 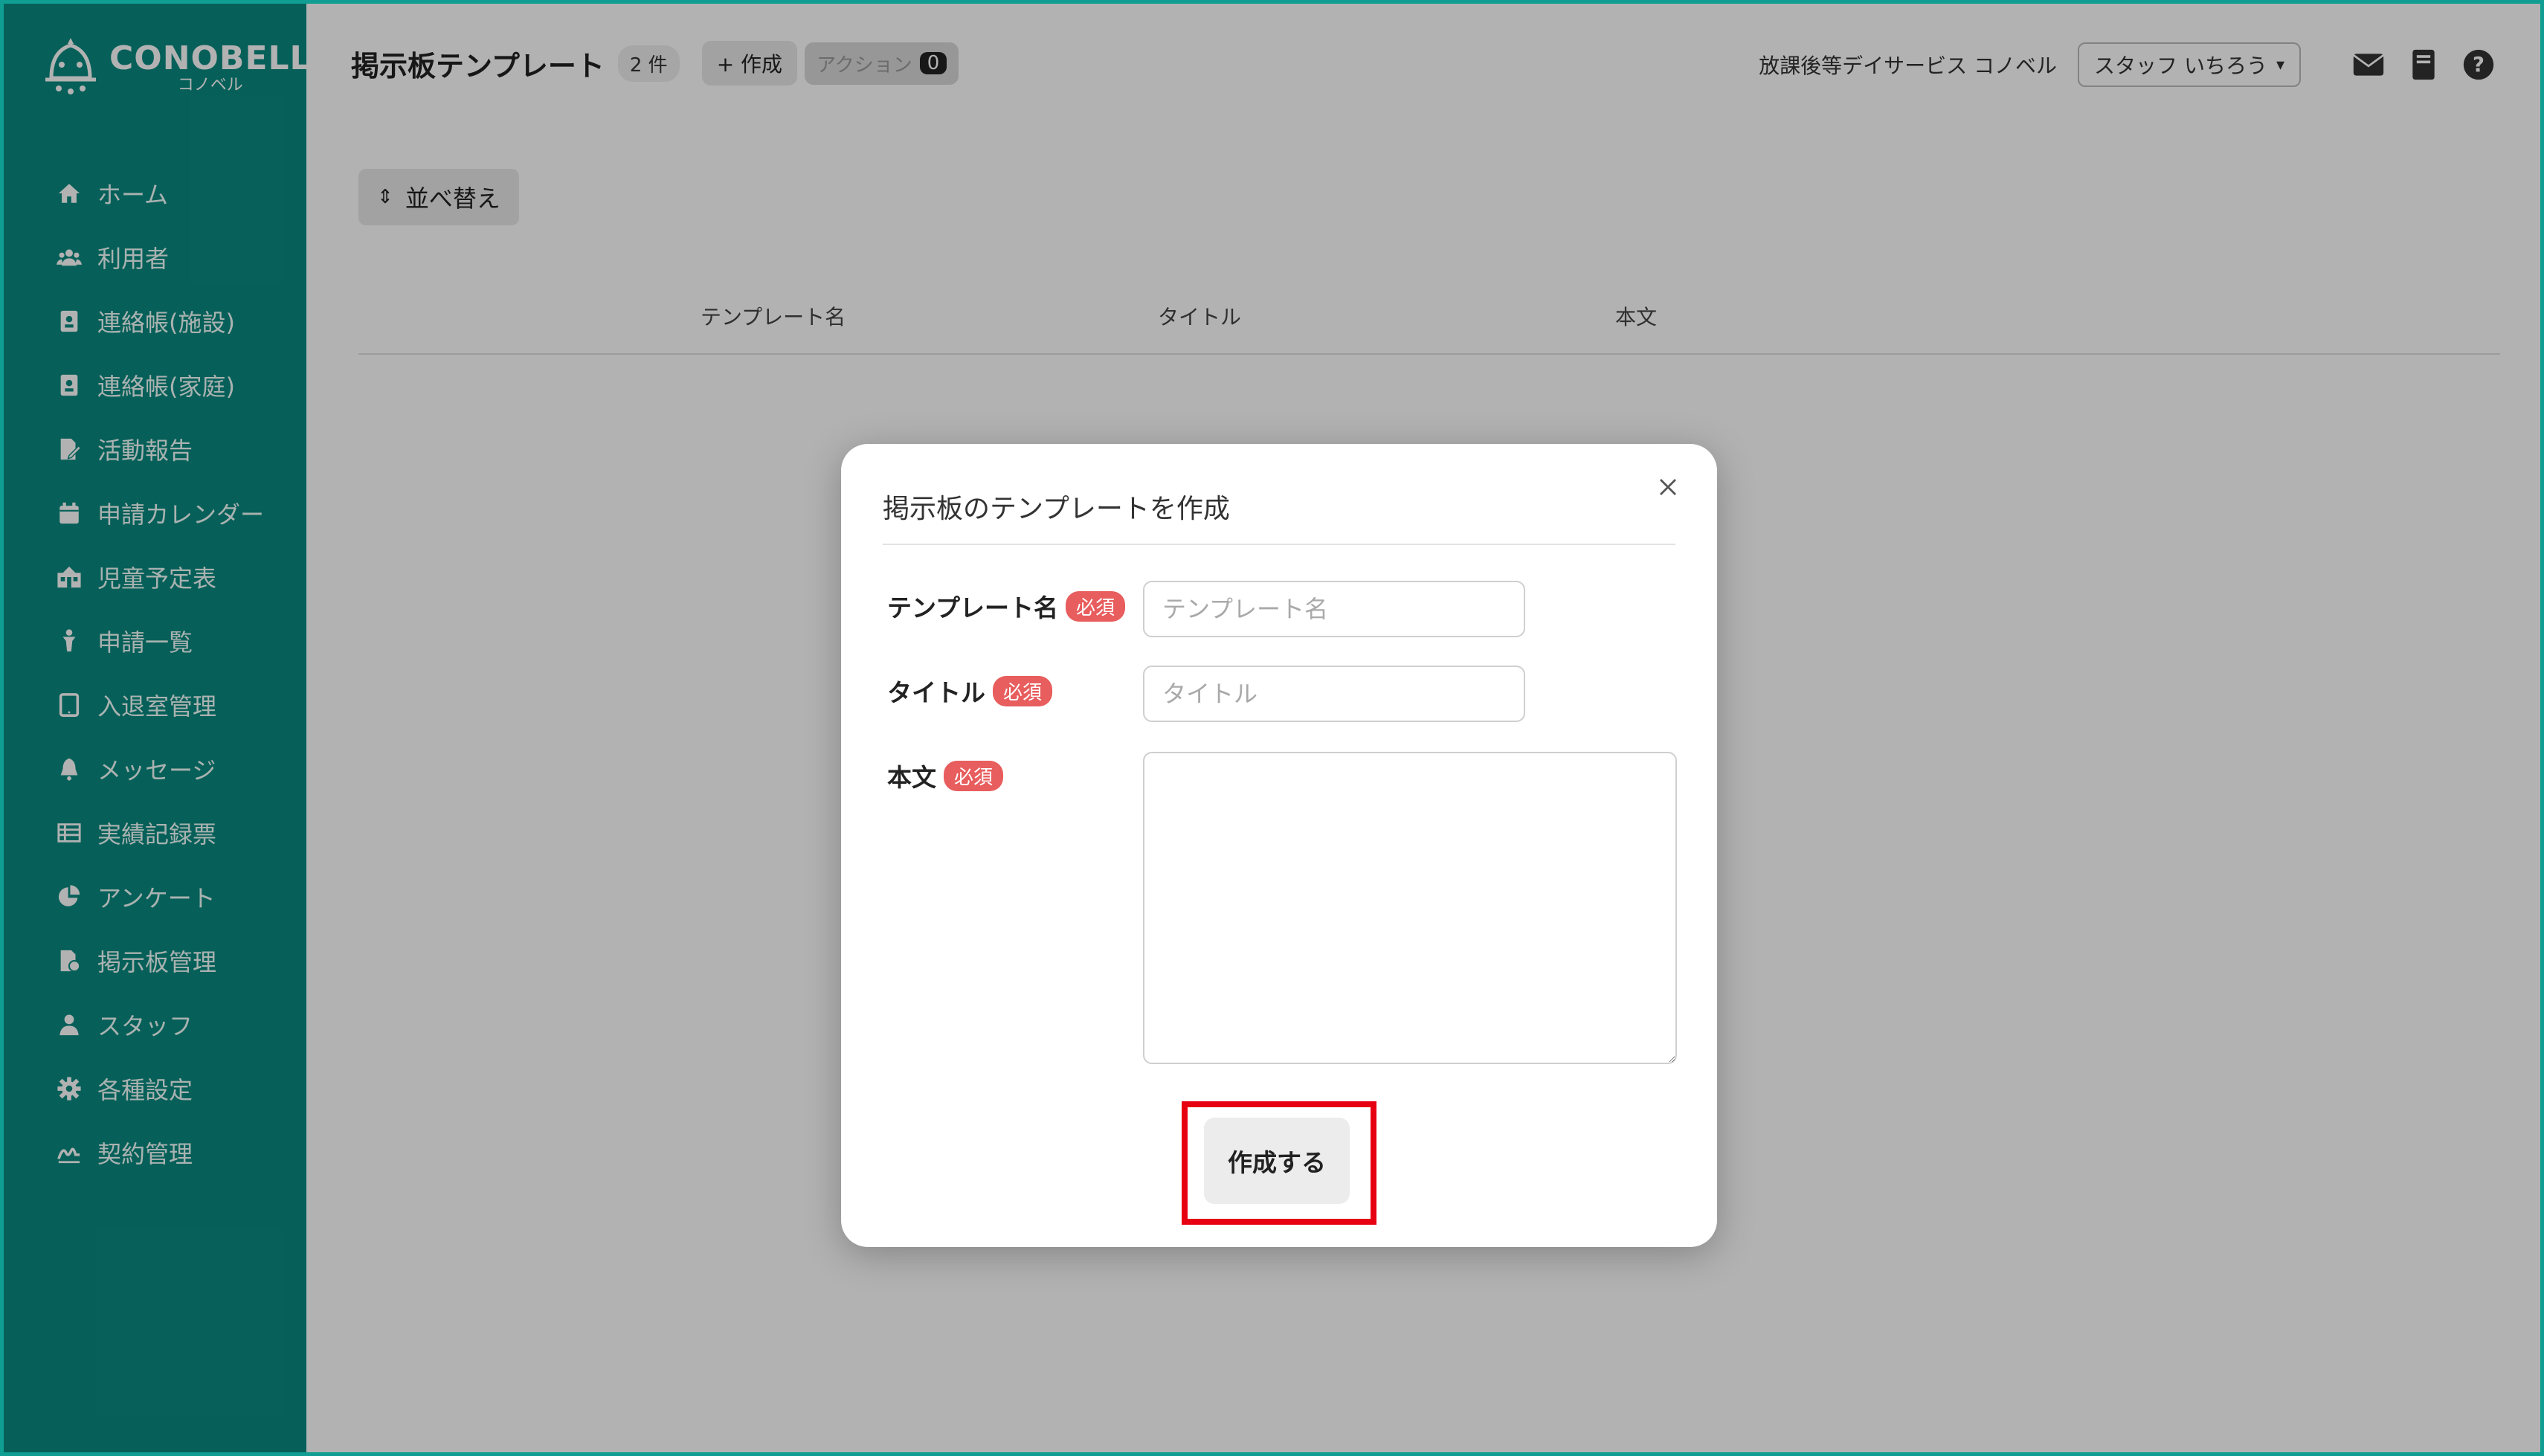 I want to click on template-name-input, so click(x=1334, y=609).